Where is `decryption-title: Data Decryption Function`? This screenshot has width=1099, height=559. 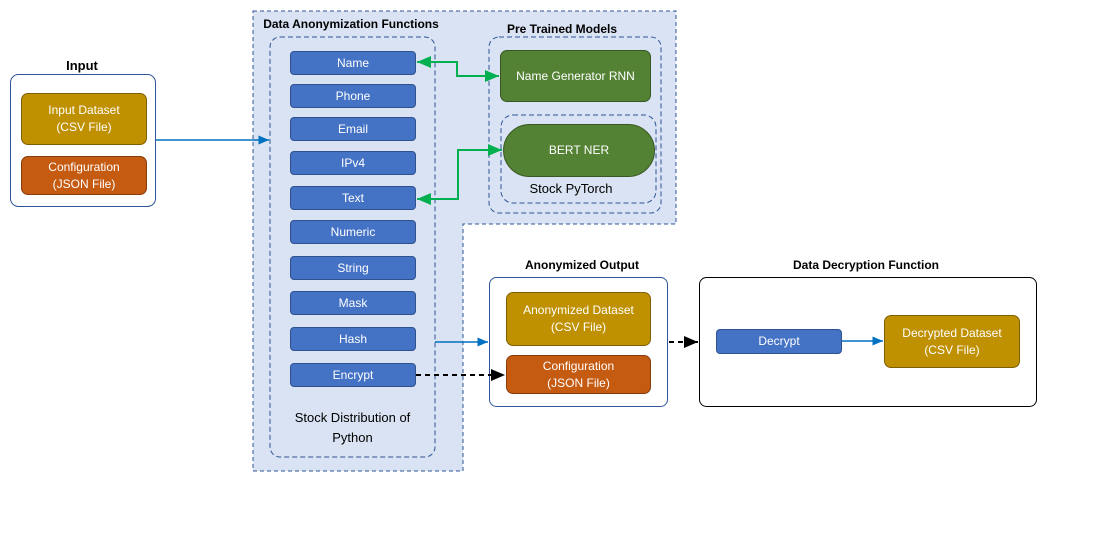
decryption-title: Data Decryption Function is located at coordinates (866, 265).